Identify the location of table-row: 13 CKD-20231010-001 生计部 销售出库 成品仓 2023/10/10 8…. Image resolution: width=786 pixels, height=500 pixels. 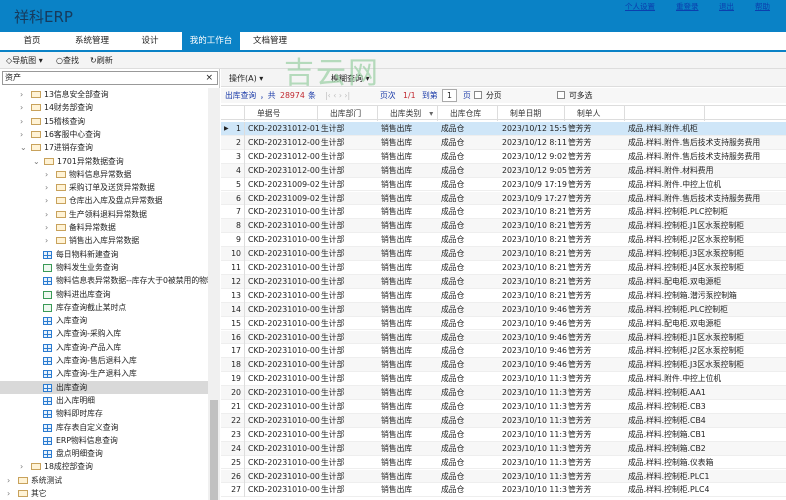
(503, 295).